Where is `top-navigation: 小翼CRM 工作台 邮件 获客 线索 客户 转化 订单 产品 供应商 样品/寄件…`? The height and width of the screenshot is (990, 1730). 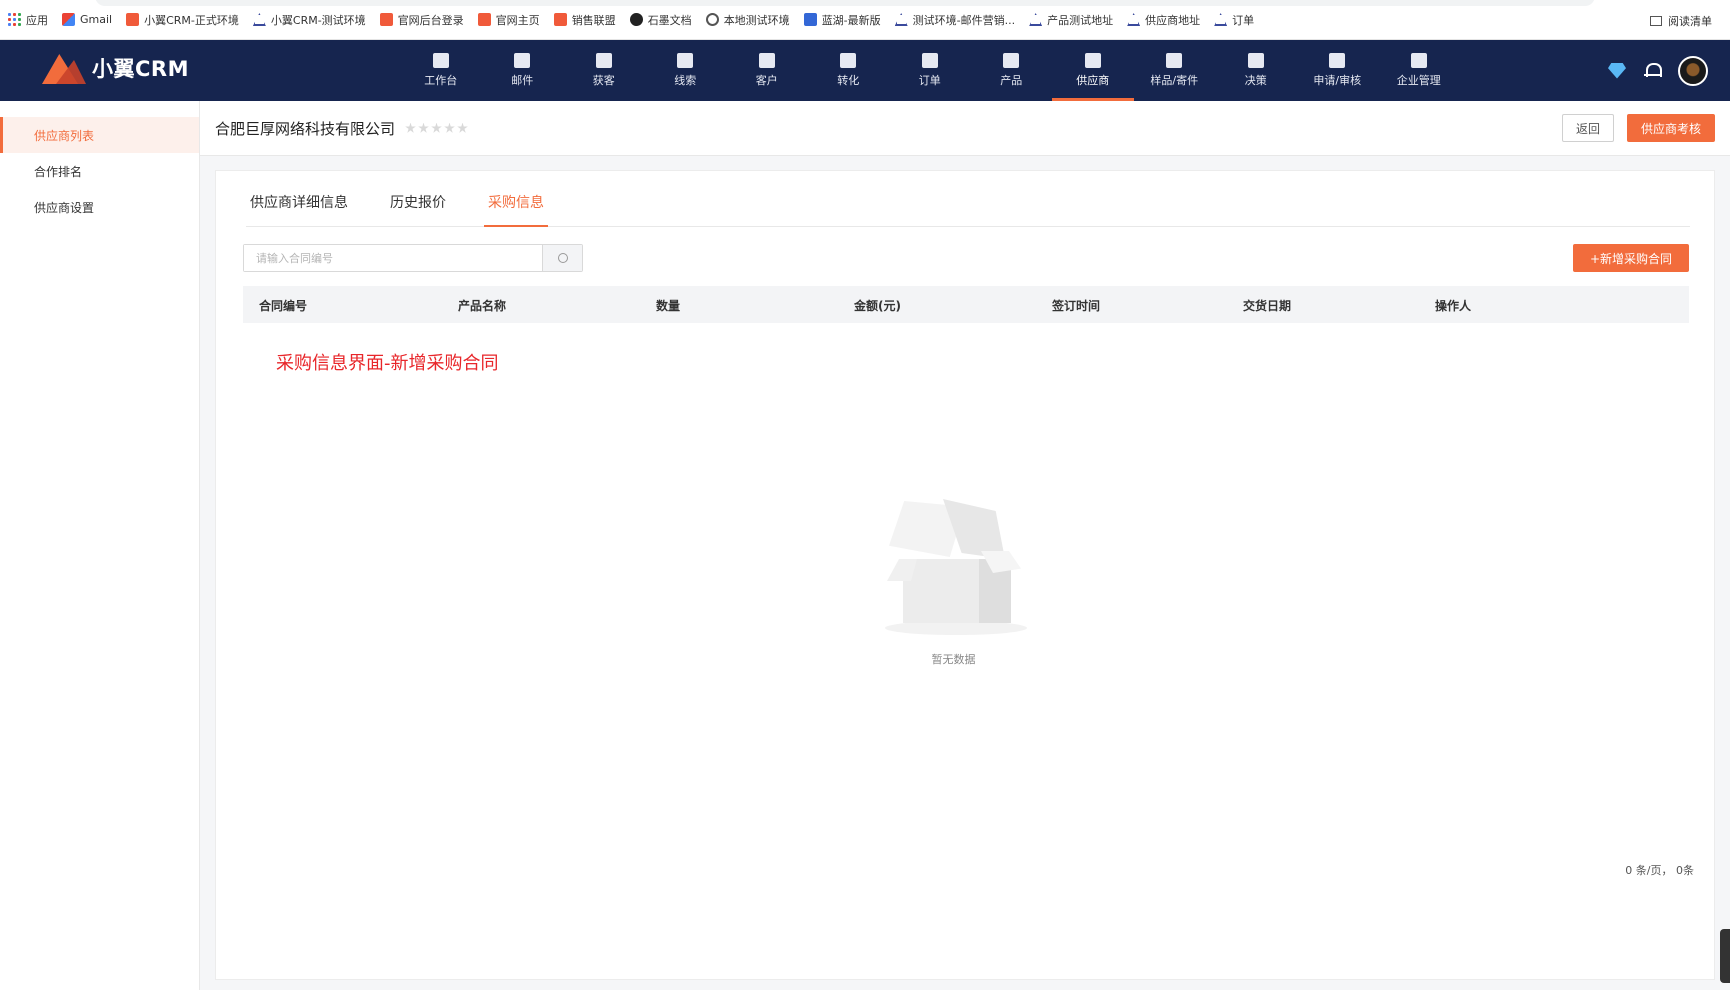
top-navigation: 小翼CRM 工作台 邮件 获客 线索 客户 转化 订单 产品 供应商 样品/寄件… is located at coordinates (865, 70).